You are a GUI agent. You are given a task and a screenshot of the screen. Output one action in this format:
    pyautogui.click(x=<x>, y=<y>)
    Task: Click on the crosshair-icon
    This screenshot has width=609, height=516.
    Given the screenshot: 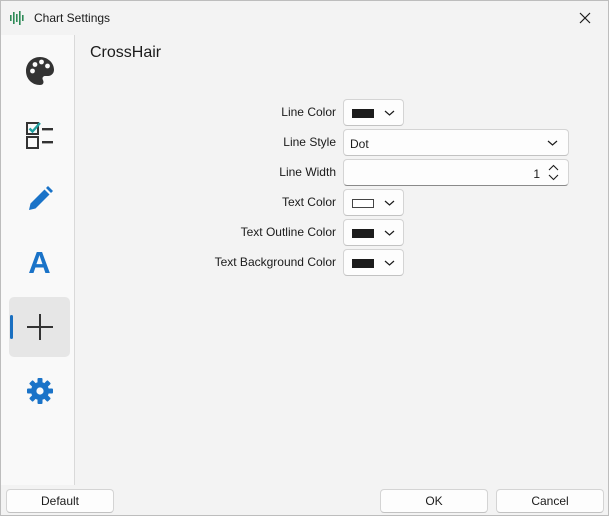 What is the action you would take?
    pyautogui.click(x=39, y=327)
    